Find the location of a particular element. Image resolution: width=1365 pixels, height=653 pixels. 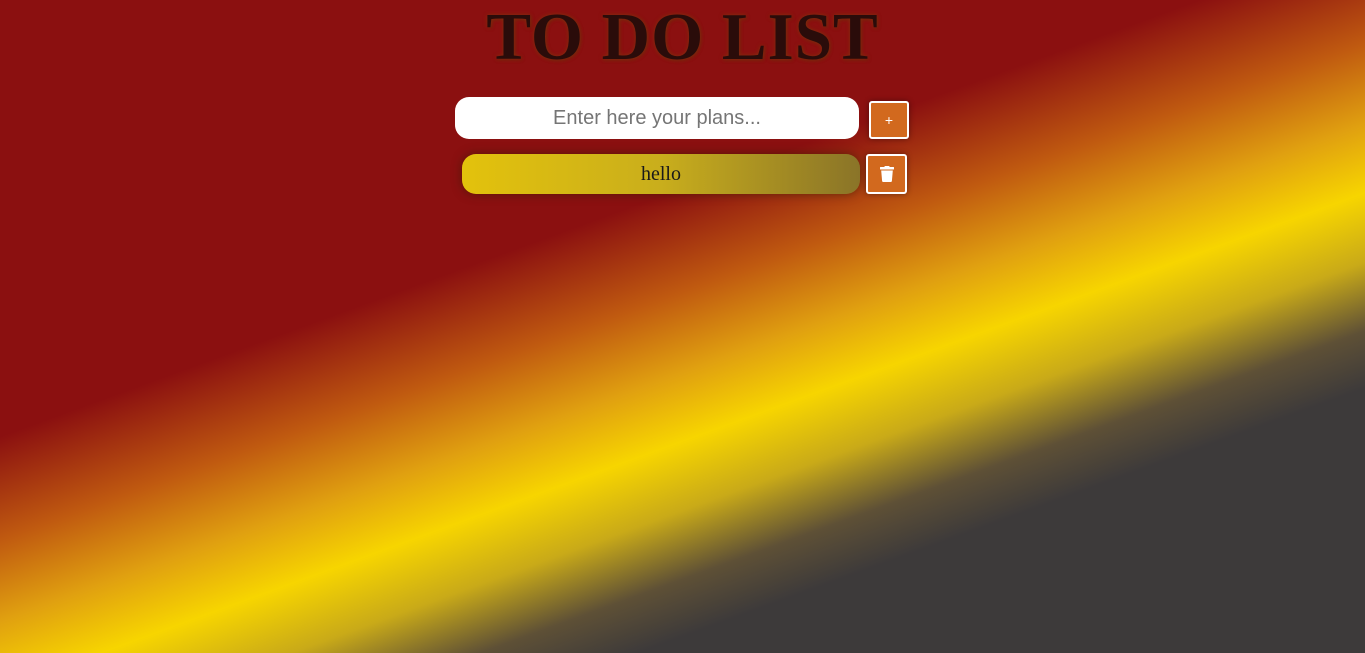

plan-input is located at coordinates (657, 118).